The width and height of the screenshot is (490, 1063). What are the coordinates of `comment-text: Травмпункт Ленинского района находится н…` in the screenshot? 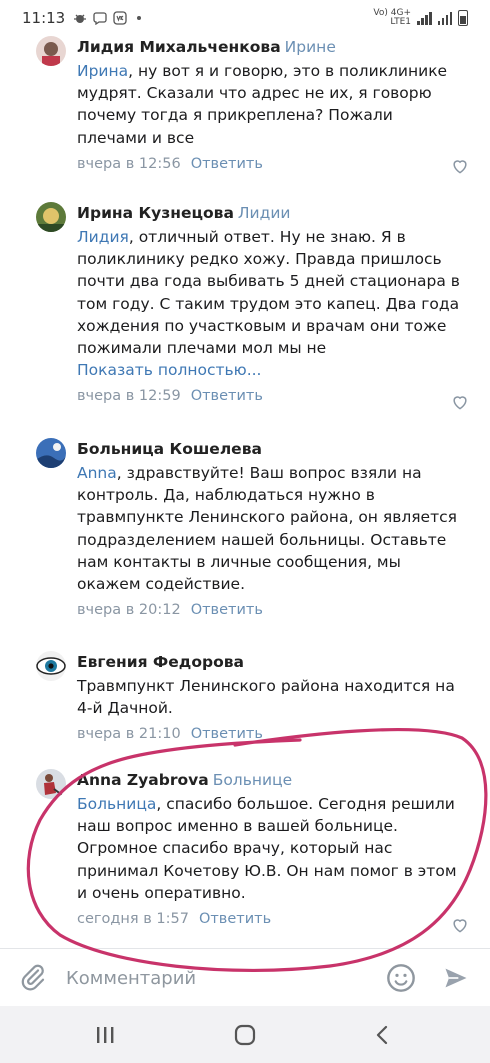 It's located at (266, 697).